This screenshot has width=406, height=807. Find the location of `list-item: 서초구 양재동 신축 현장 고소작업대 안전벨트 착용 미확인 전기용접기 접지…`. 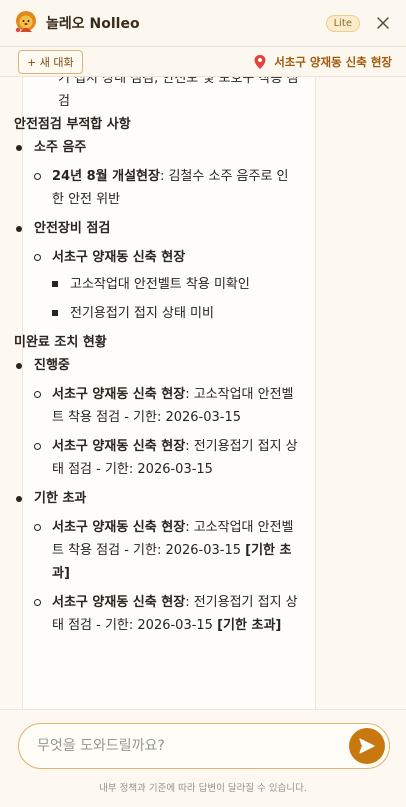

list-item: 서초구 양재동 신축 현장 고소작업대 안전벨트 착용 미확인 전기용접기 접지… is located at coordinates (167, 285).